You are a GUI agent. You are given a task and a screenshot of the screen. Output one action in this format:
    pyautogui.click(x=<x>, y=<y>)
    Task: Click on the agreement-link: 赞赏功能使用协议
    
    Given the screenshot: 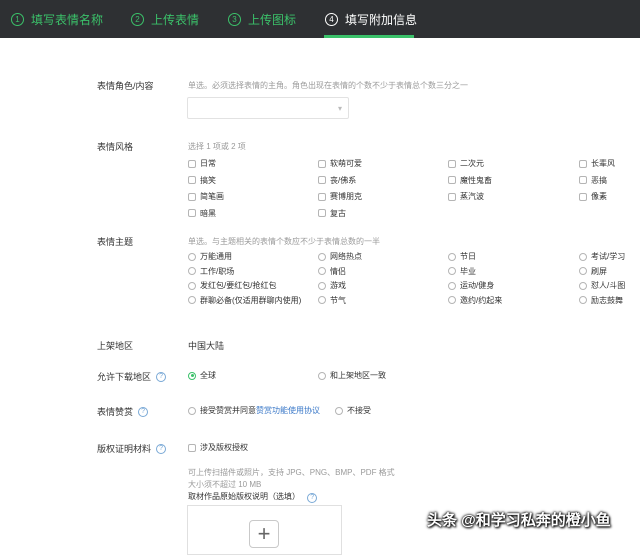 What is the action you would take?
    pyautogui.click(x=288, y=410)
    